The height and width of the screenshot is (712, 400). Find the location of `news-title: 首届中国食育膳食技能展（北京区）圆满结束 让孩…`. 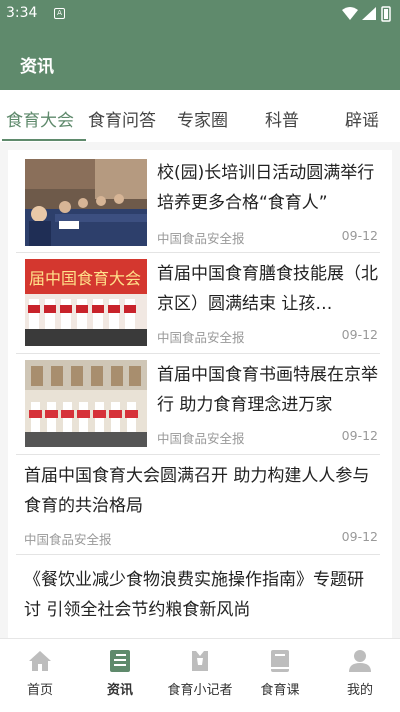

news-title: 首届中国食育膳食技能展（北京区）圆满结束 让孩… is located at coordinates (271, 289).